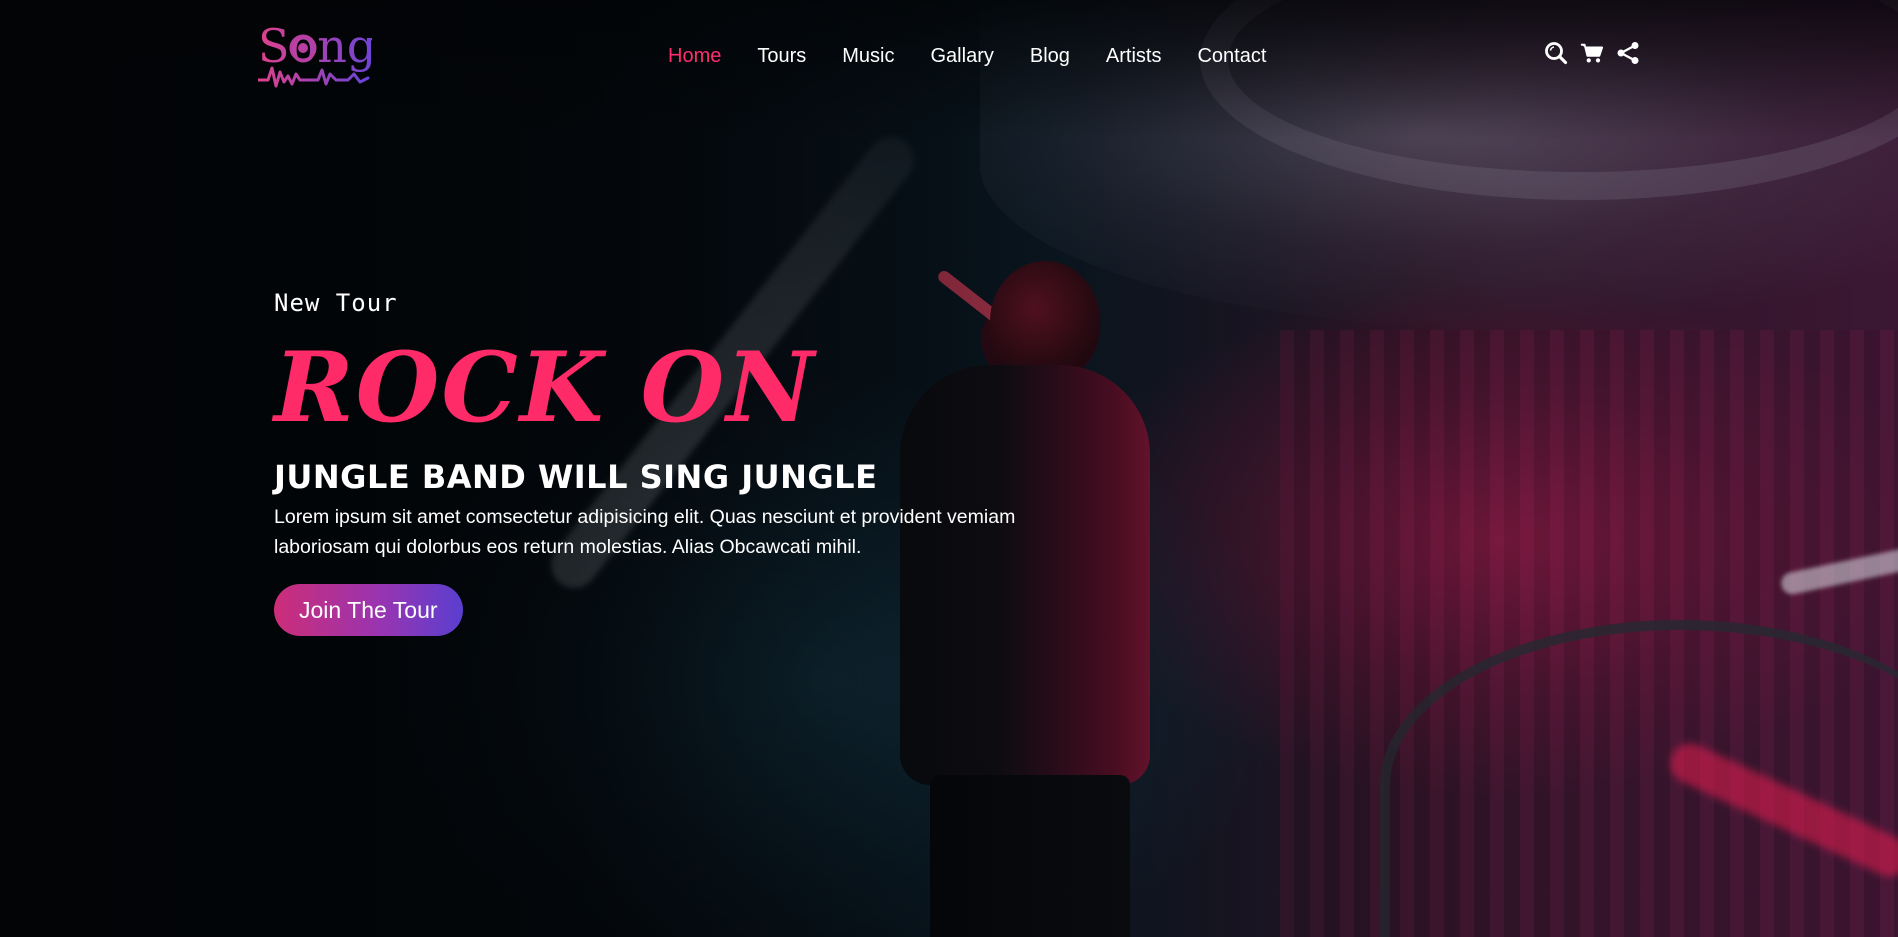 The height and width of the screenshot is (937, 1898). Describe the element at coordinates (1628, 53) in the screenshot. I see `share-icon` at that location.